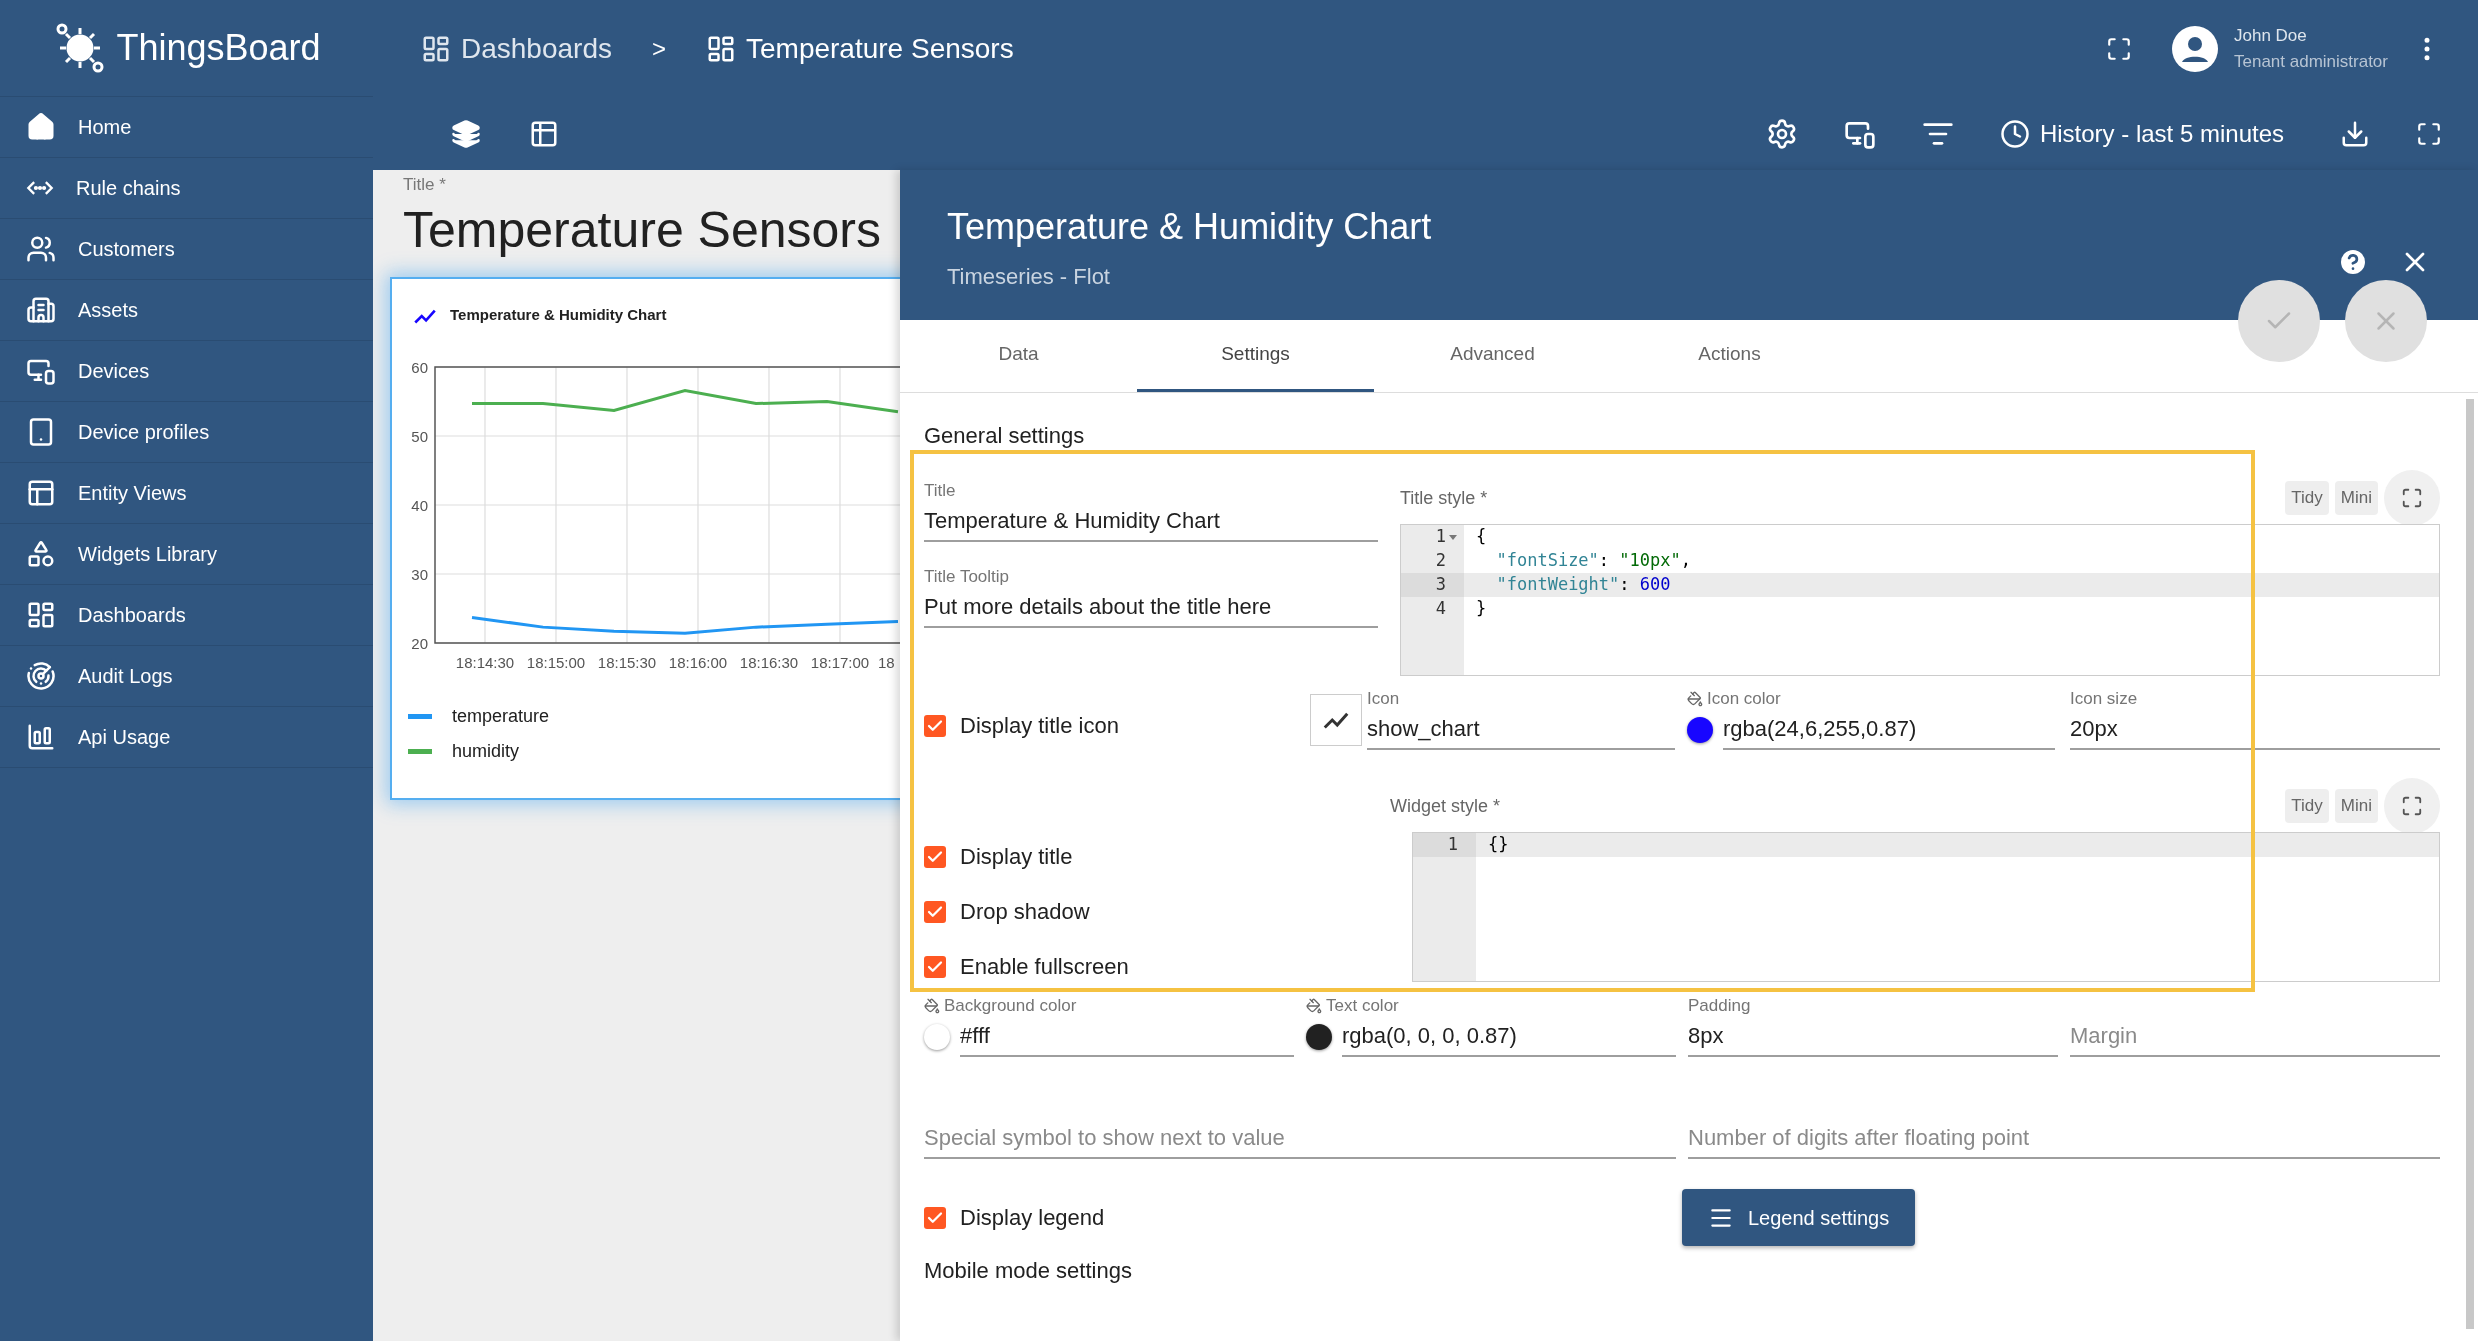  Describe the element at coordinates (1799, 1217) in the screenshot. I see `legend-settings-button: Legend settings` at that location.